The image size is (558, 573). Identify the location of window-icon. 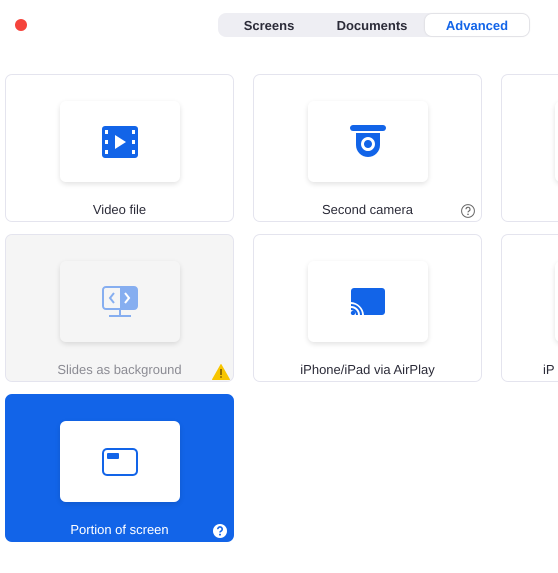
(120, 462).